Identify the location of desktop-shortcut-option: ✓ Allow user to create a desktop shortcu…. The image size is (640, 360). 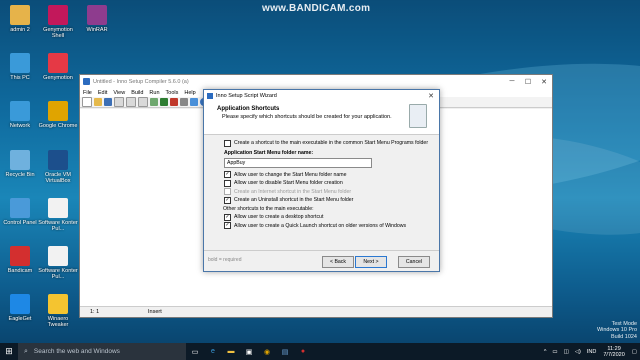
(331, 217).